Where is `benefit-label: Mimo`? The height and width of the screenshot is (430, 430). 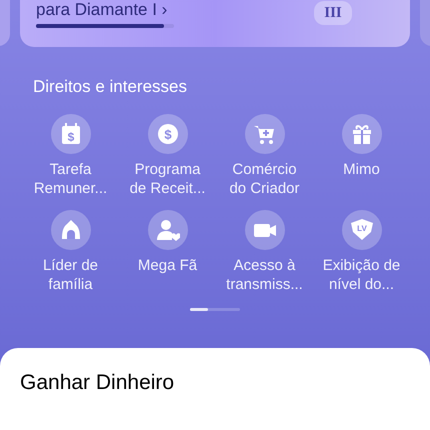
benefit-label: Mimo is located at coordinates (362, 179).